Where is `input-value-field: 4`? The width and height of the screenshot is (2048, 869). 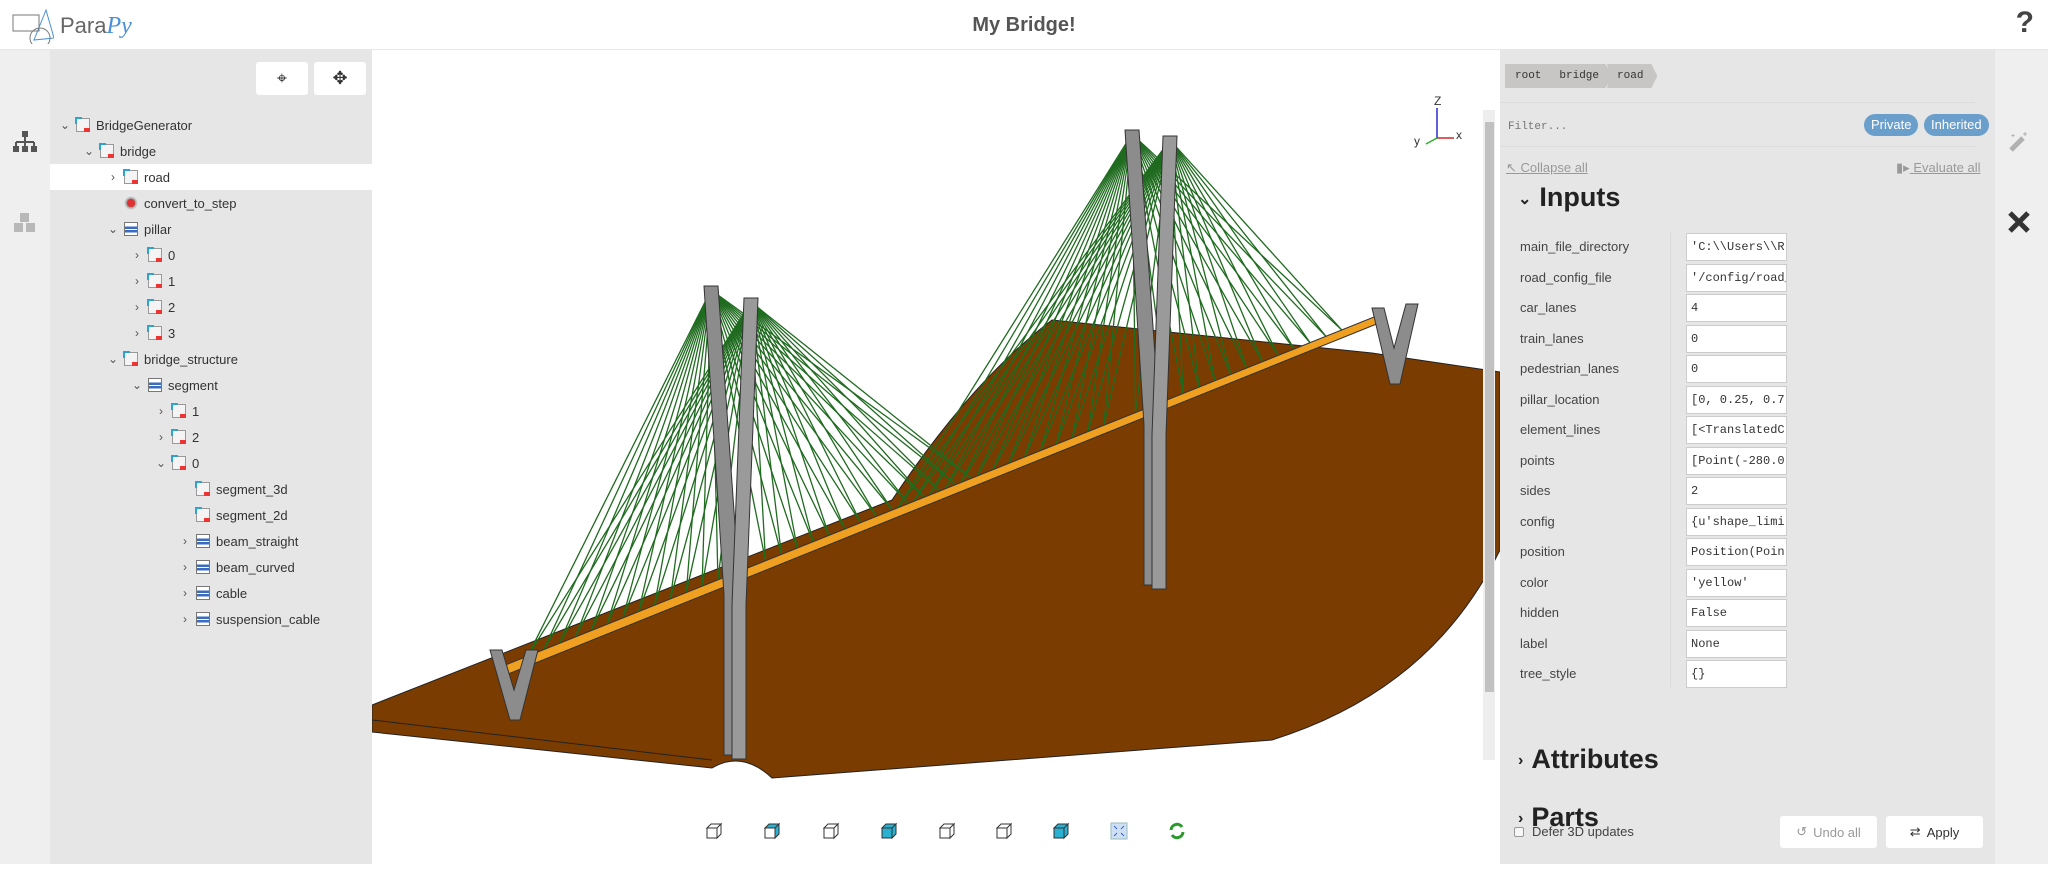 input-value-field: 4 is located at coordinates (1736, 308).